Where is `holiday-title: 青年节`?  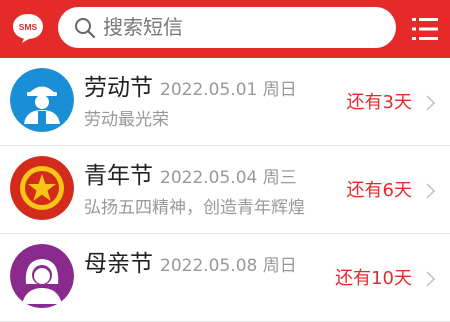 holiday-title: 青年节 is located at coordinates (118, 176).